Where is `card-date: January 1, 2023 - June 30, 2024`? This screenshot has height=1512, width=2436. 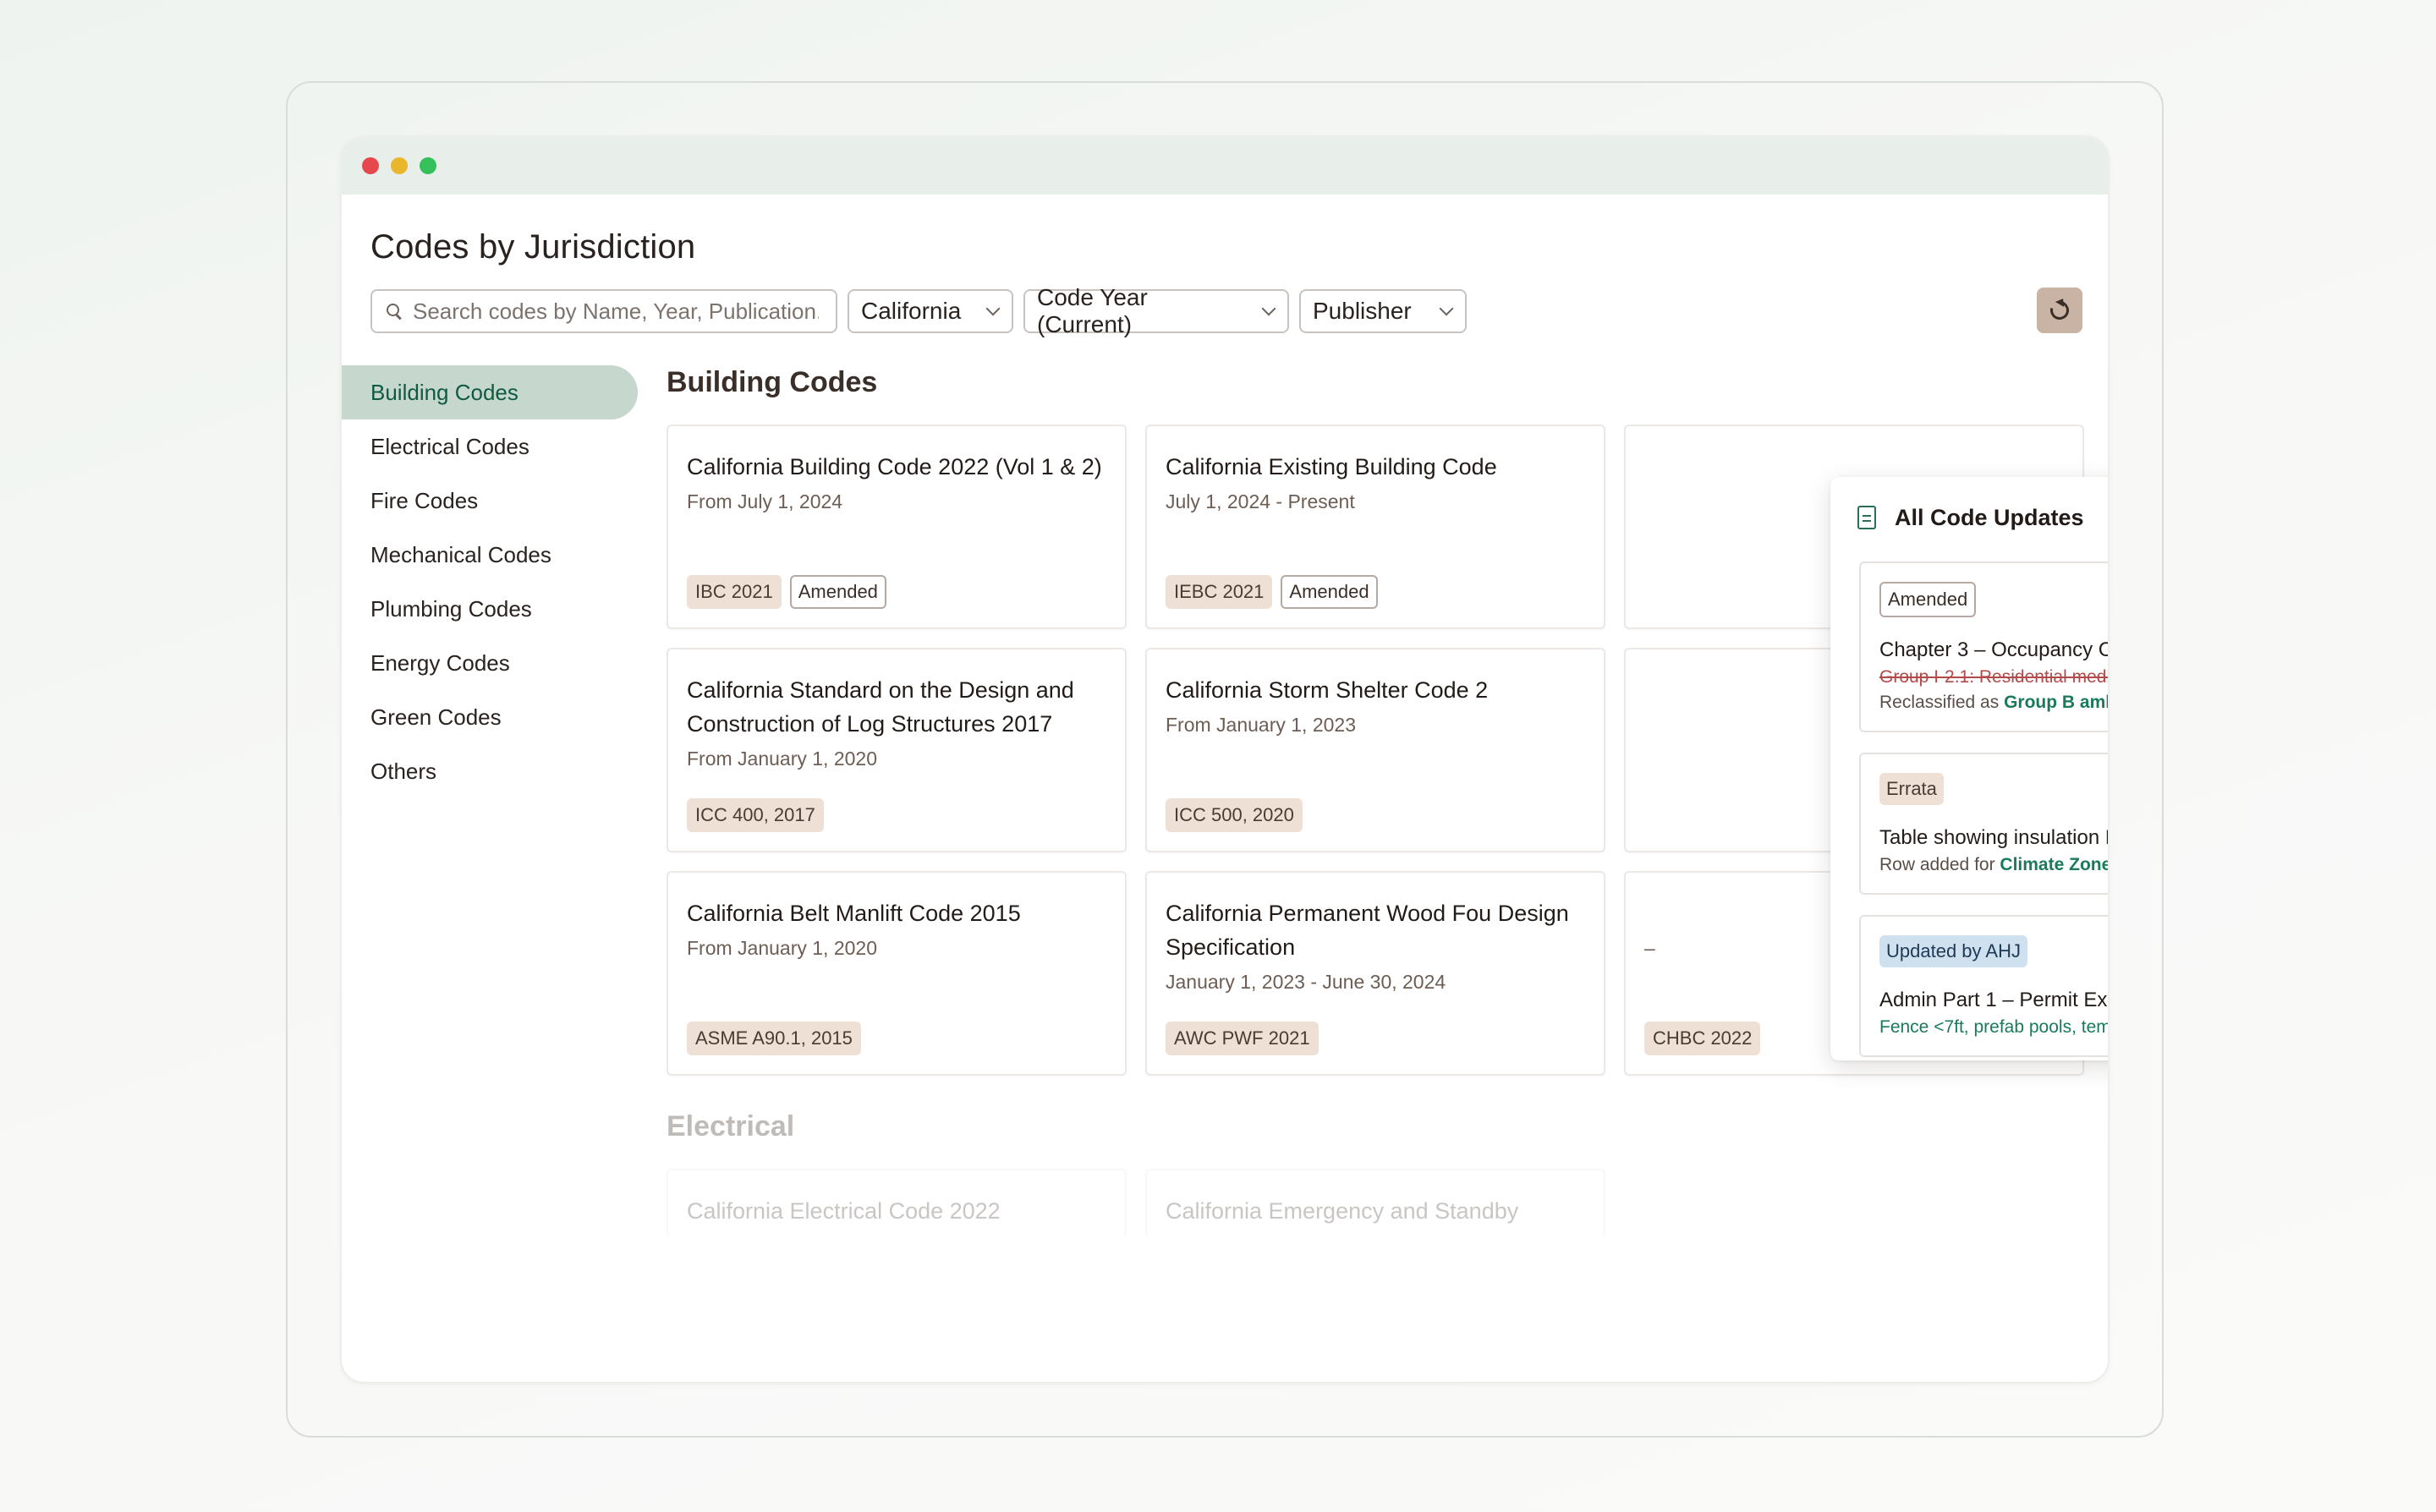
card-date: January 1, 2023 - June 30, 2024 is located at coordinates (1306, 982).